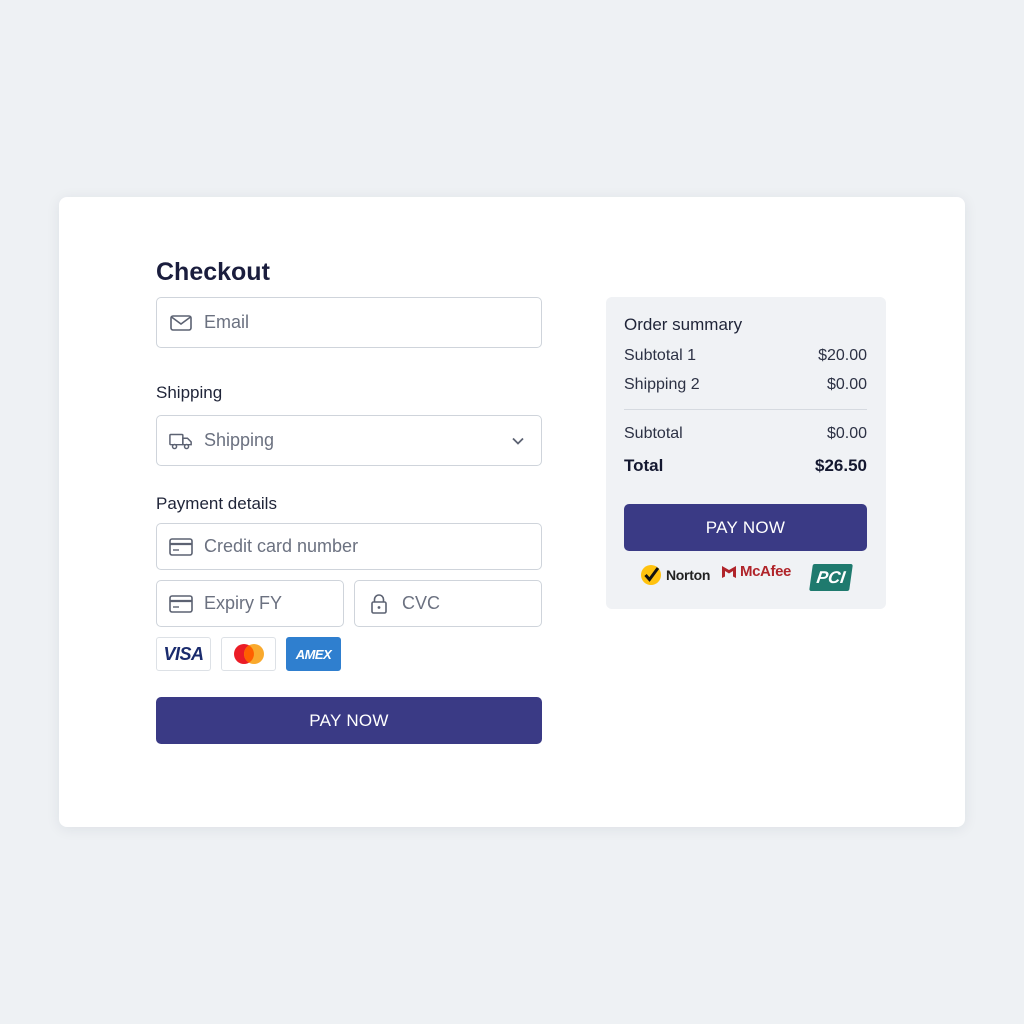  I want to click on cvc-field: CVC, so click(448, 603).